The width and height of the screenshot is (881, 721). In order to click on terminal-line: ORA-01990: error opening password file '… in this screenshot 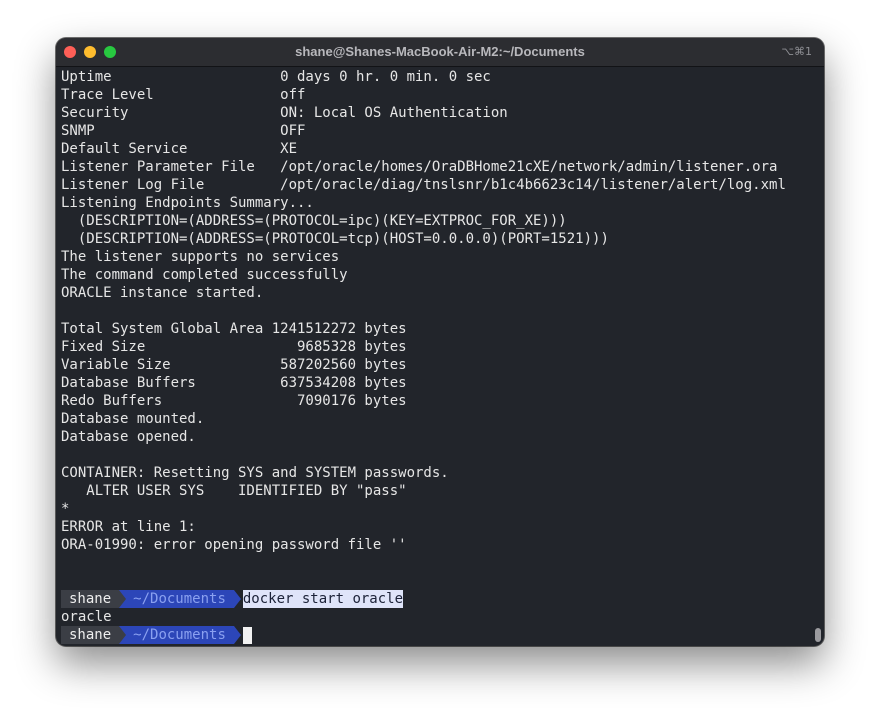, I will do `click(234, 545)`.